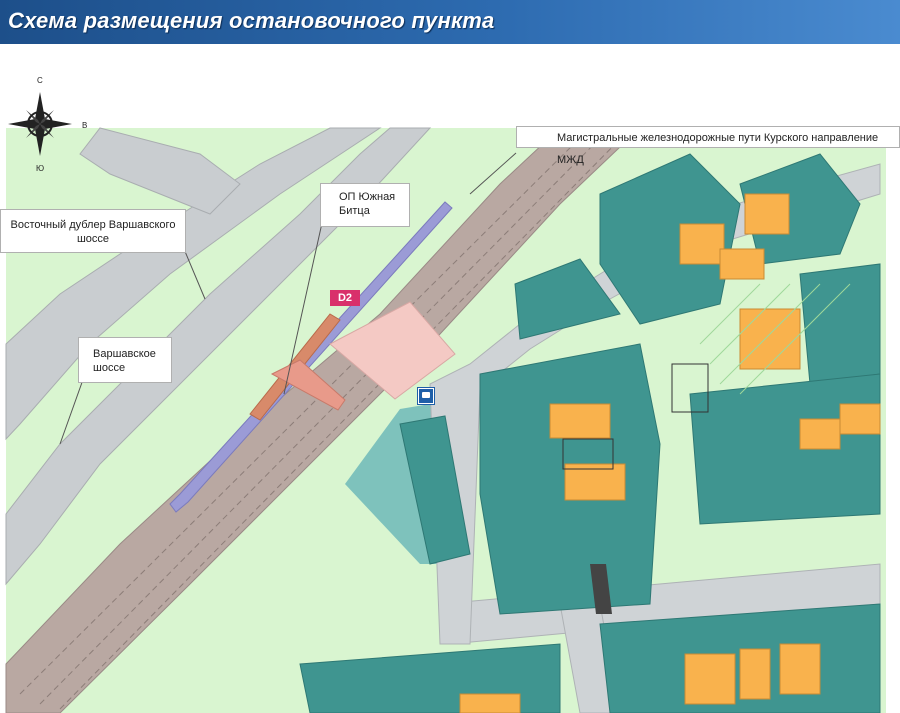 This screenshot has height=713, width=900. What do you see at coordinates (365, 205) in the screenshot?
I see `callout-station: ОП Южная Битца` at bounding box center [365, 205].